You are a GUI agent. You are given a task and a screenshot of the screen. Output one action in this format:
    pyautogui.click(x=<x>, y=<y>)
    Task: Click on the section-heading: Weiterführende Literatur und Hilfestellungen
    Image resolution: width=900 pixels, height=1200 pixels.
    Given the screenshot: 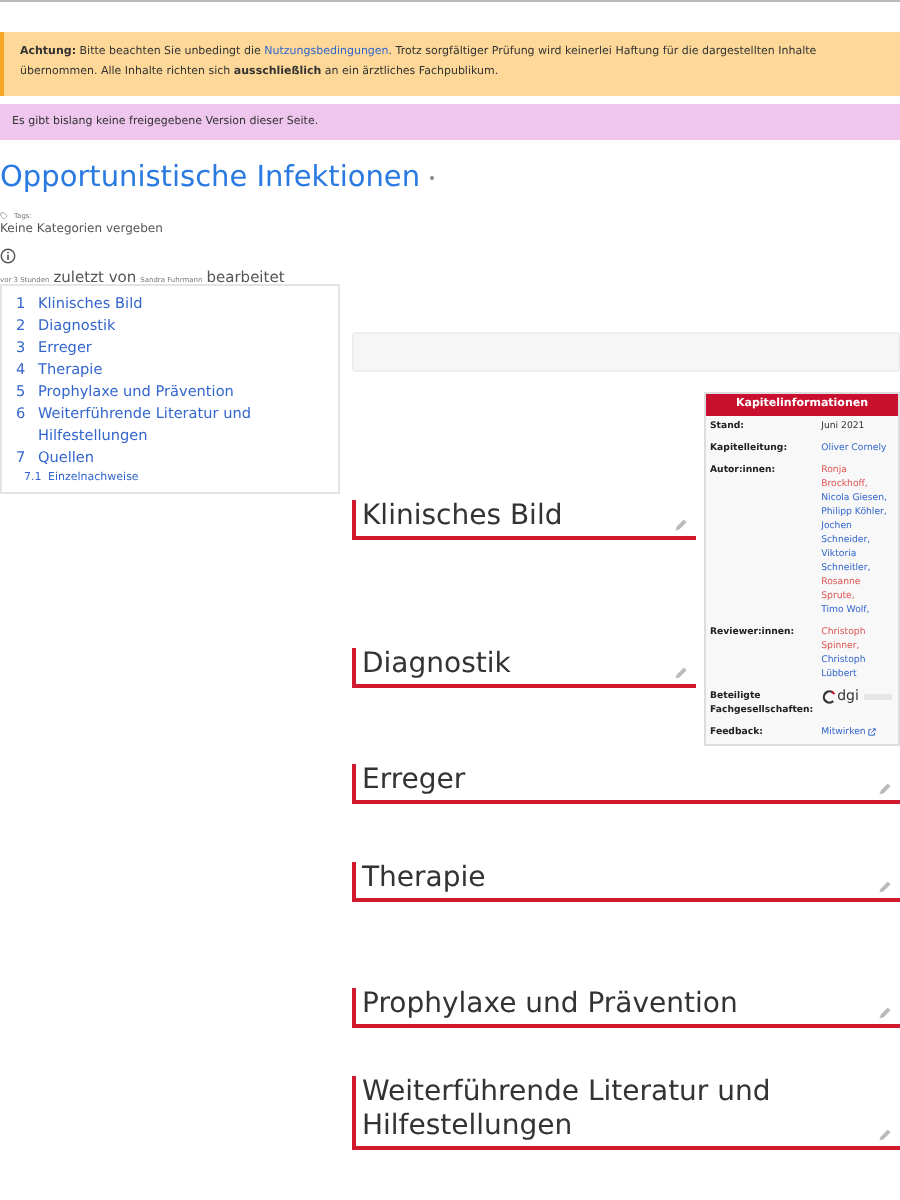 What is the action you would take?
    pyautogui.click(x=626, y=1113)
    